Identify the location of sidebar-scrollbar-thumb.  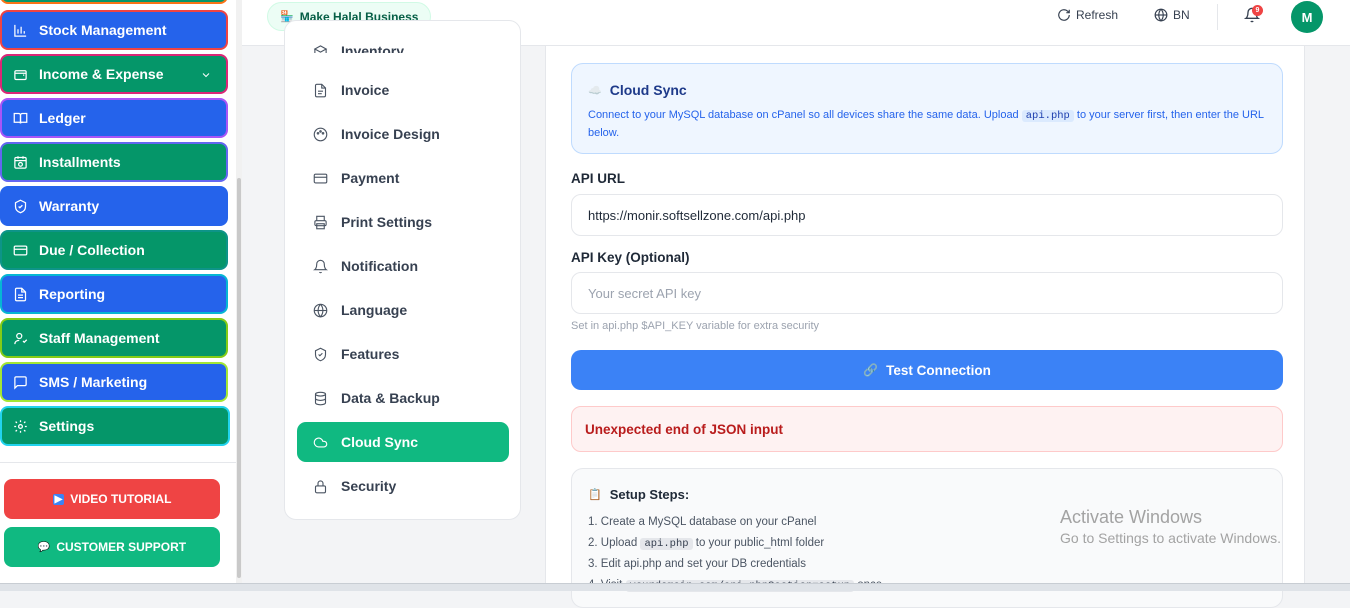
(239, 378).